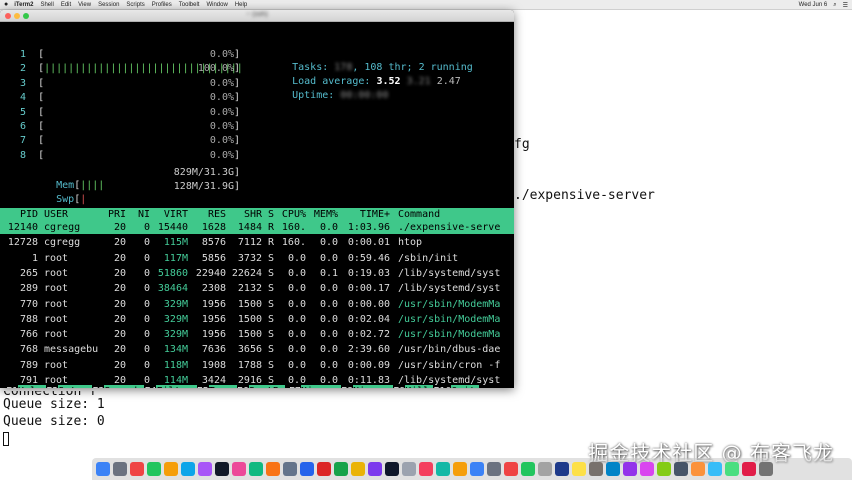 Image resolution: width=852 pixels, height=480 pixels. Describe the element at coordinates (834, 5) in the screenshot. I see `spotlight-icon: ⌕` at that location.